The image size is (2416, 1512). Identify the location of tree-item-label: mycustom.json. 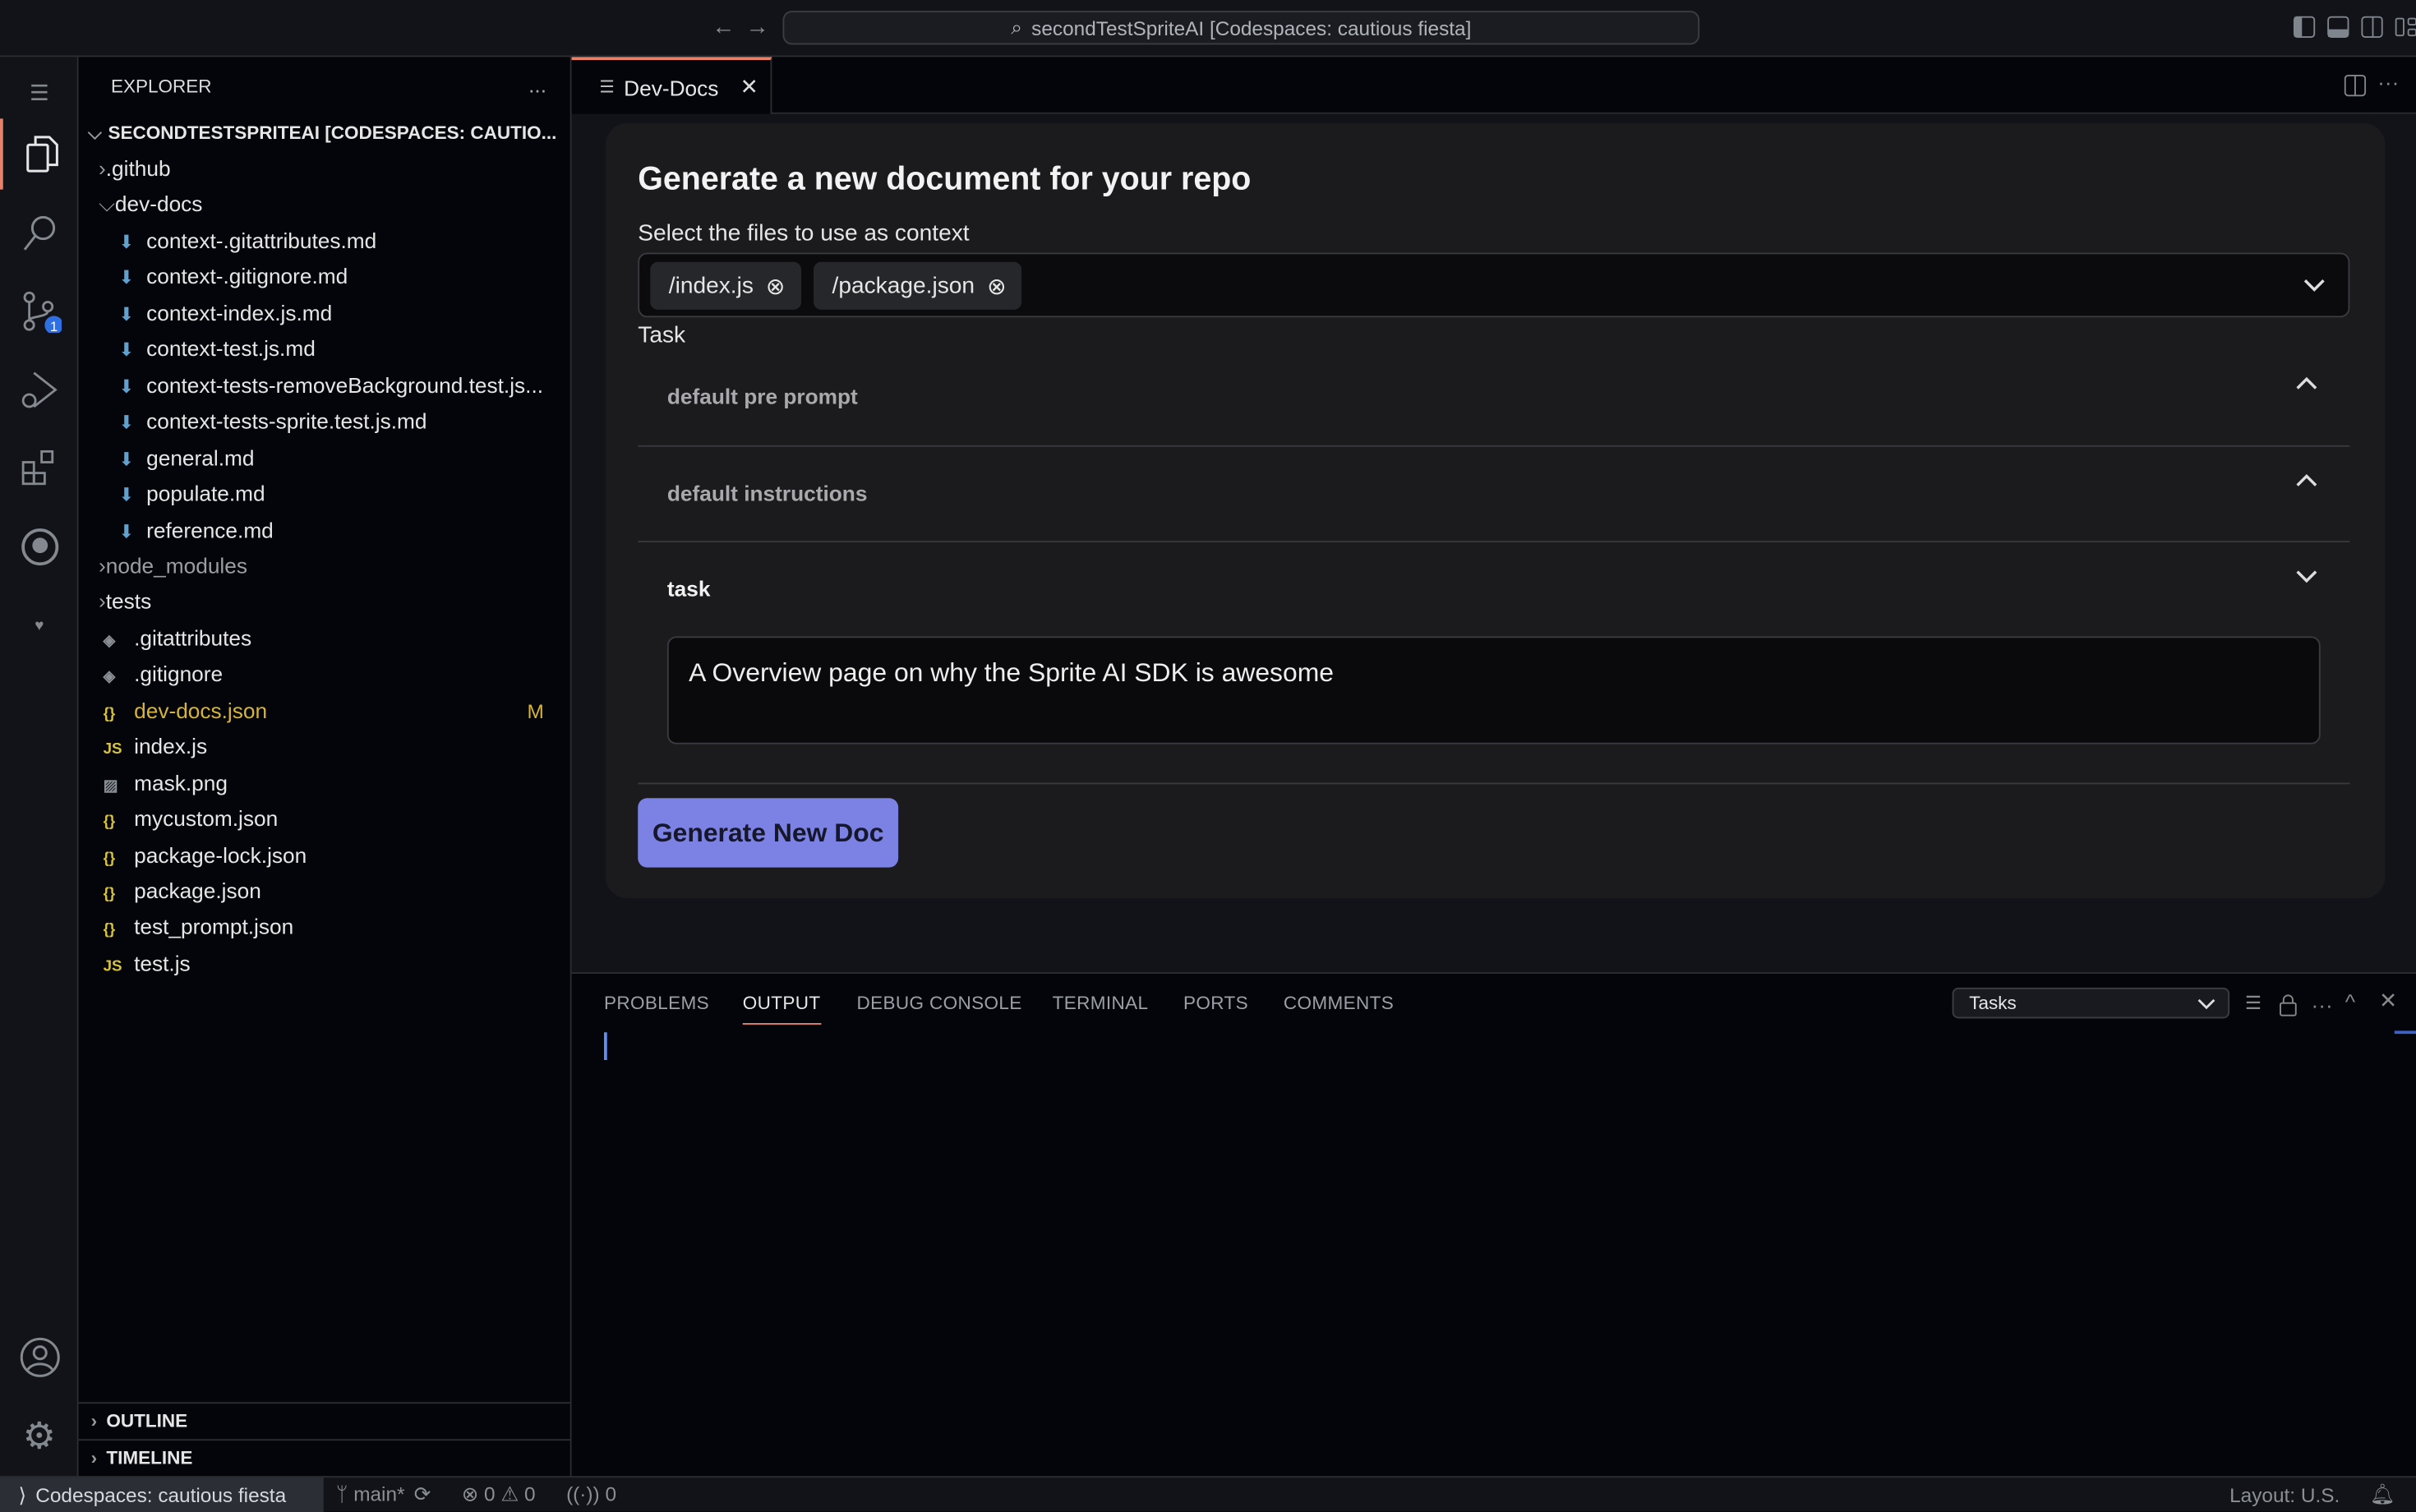
(207, 818).